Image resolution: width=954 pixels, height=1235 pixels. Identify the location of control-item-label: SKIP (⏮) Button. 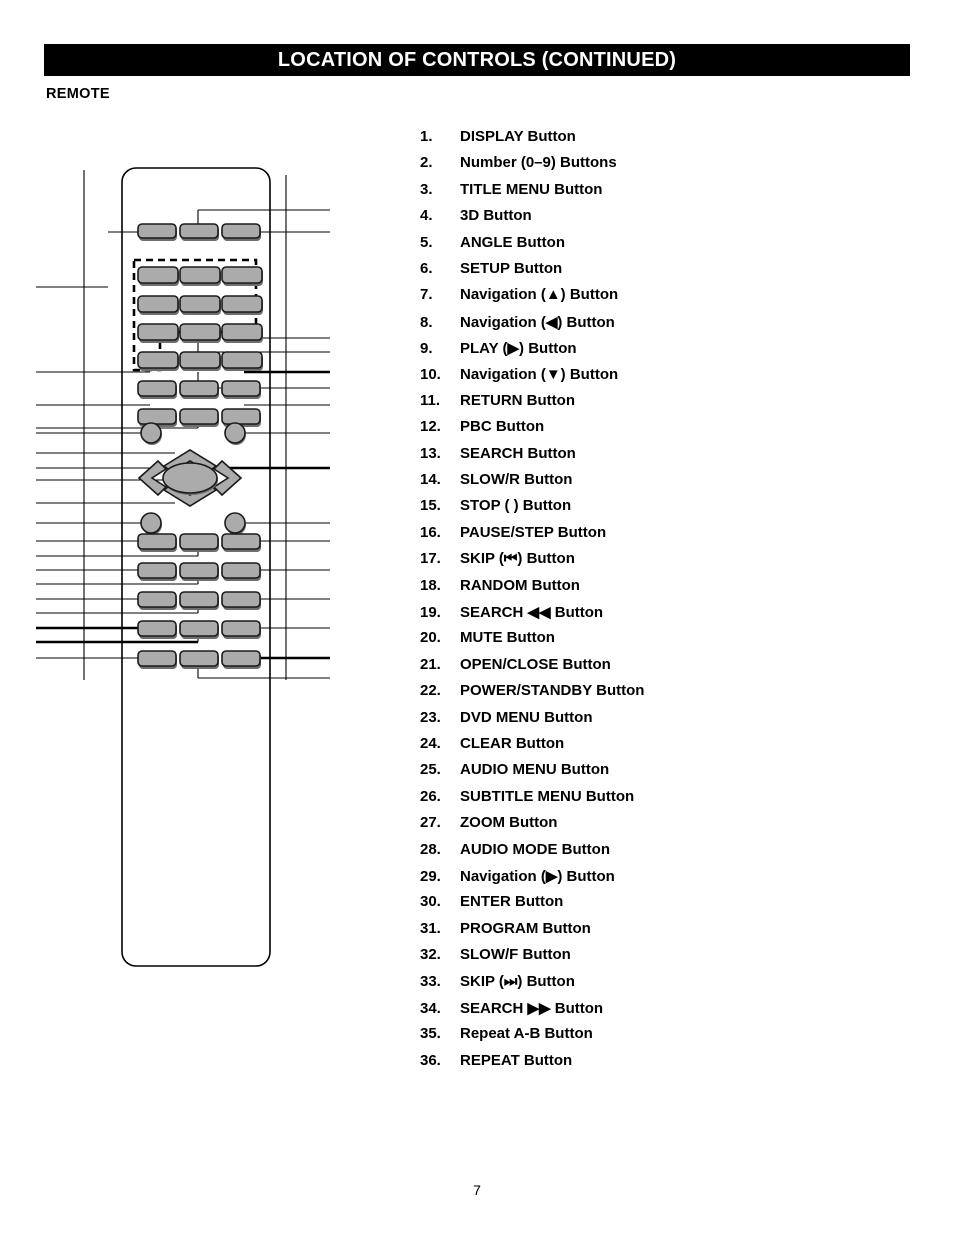
(517, 559).